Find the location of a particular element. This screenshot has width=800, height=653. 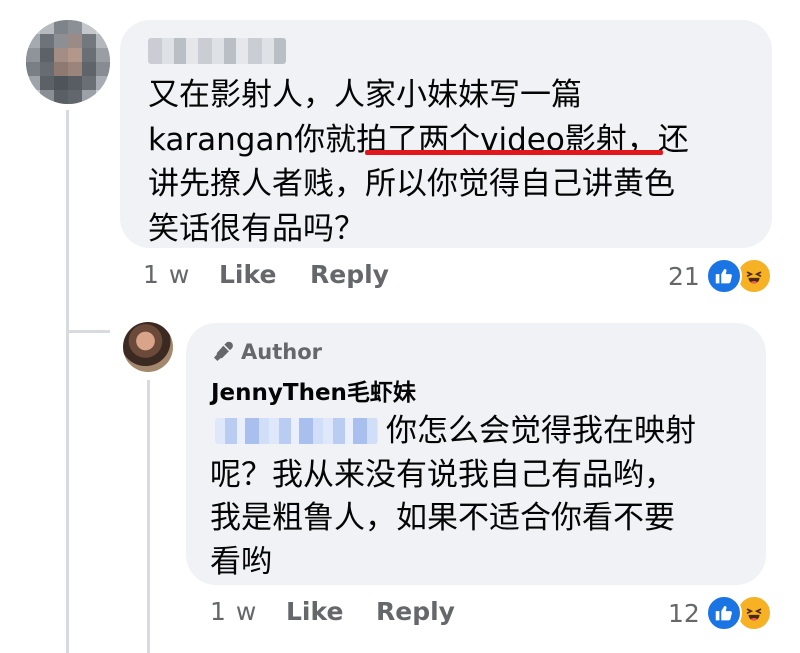

author-avatar is located at coordinates (148, 347).